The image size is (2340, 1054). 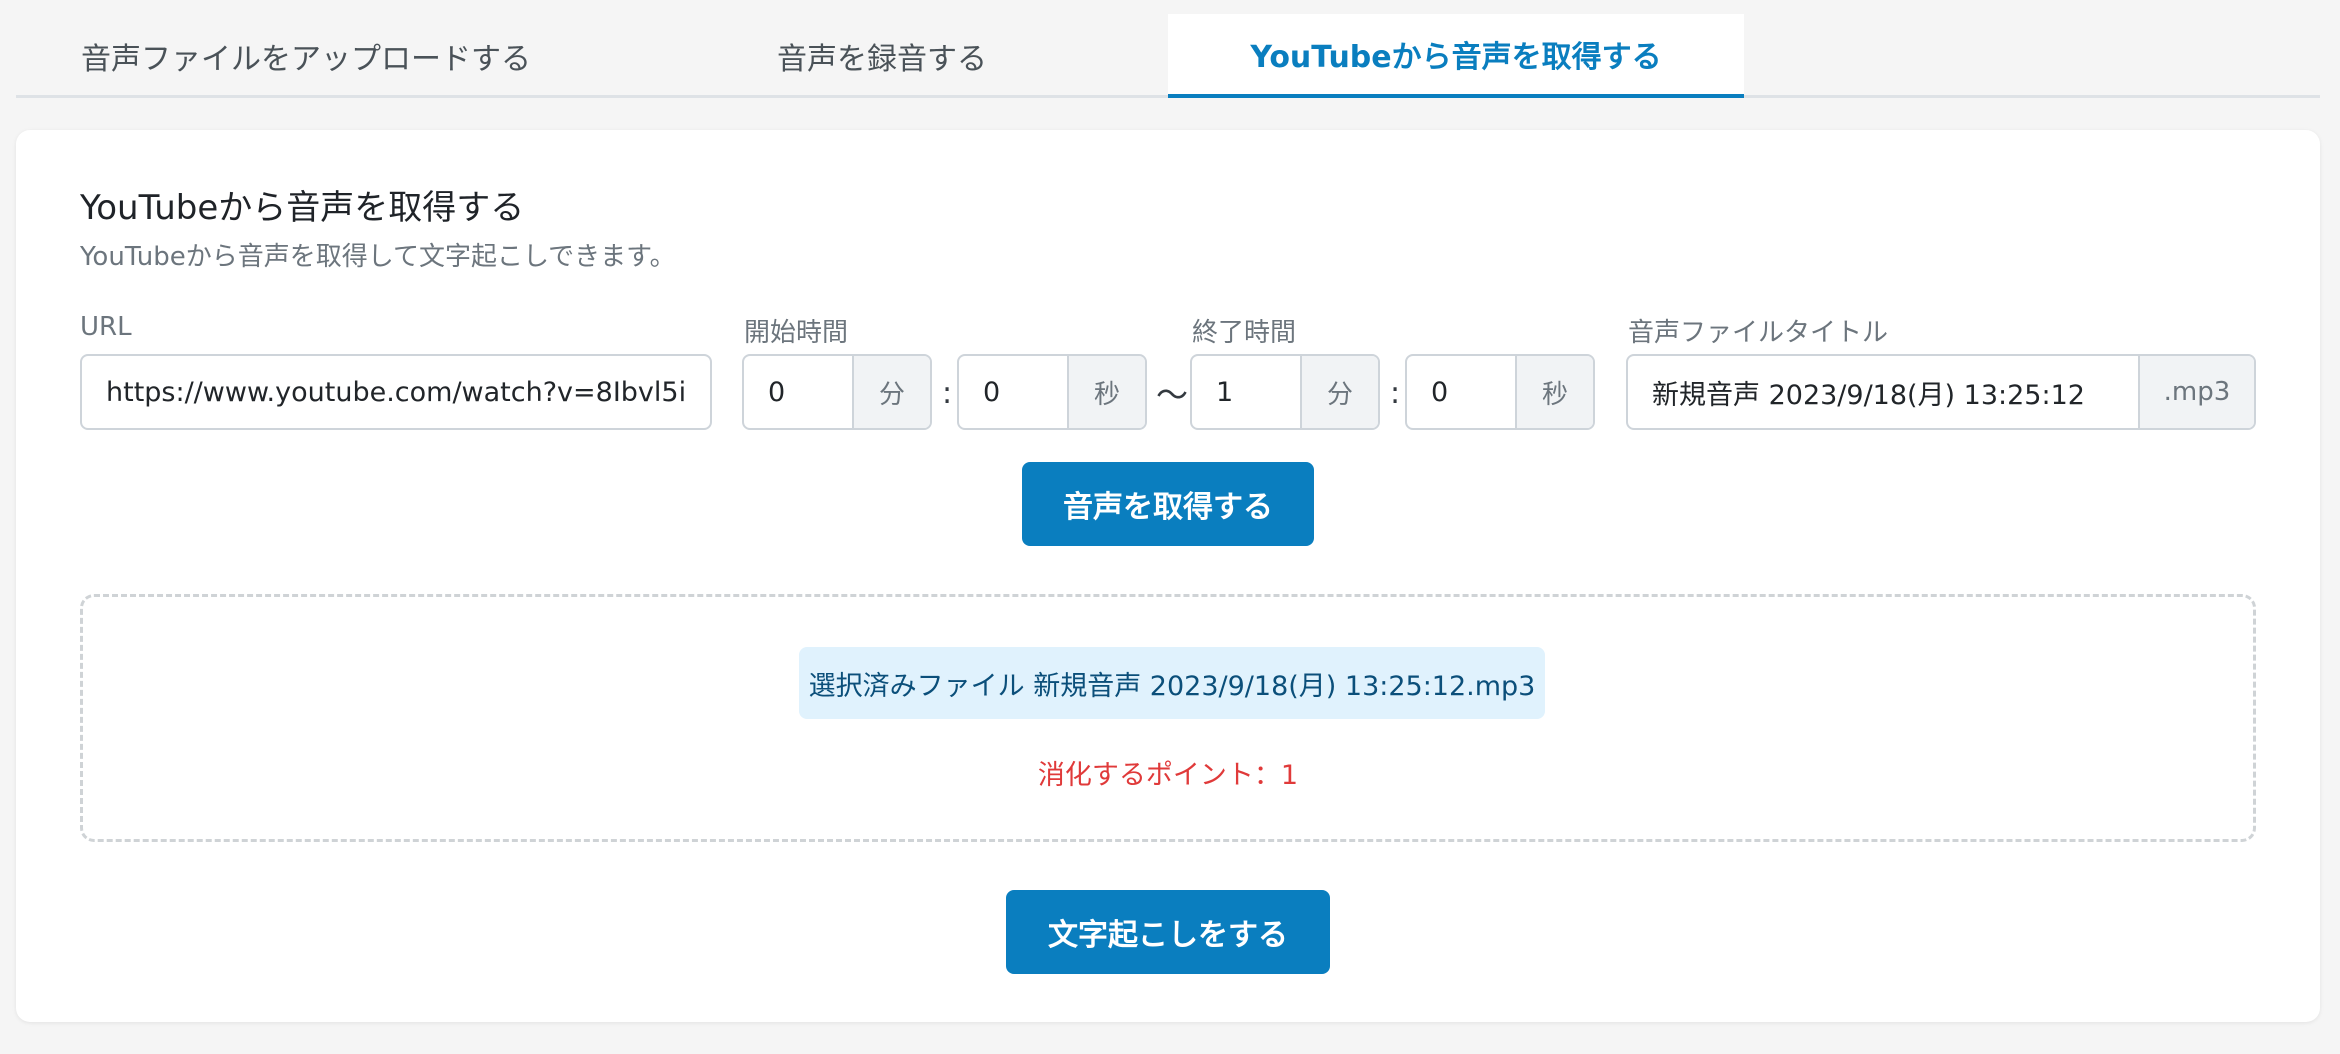 I want to click on card-description: YouTubeから音声を取得して文字起こしできます。, so click(x=378, y=257).